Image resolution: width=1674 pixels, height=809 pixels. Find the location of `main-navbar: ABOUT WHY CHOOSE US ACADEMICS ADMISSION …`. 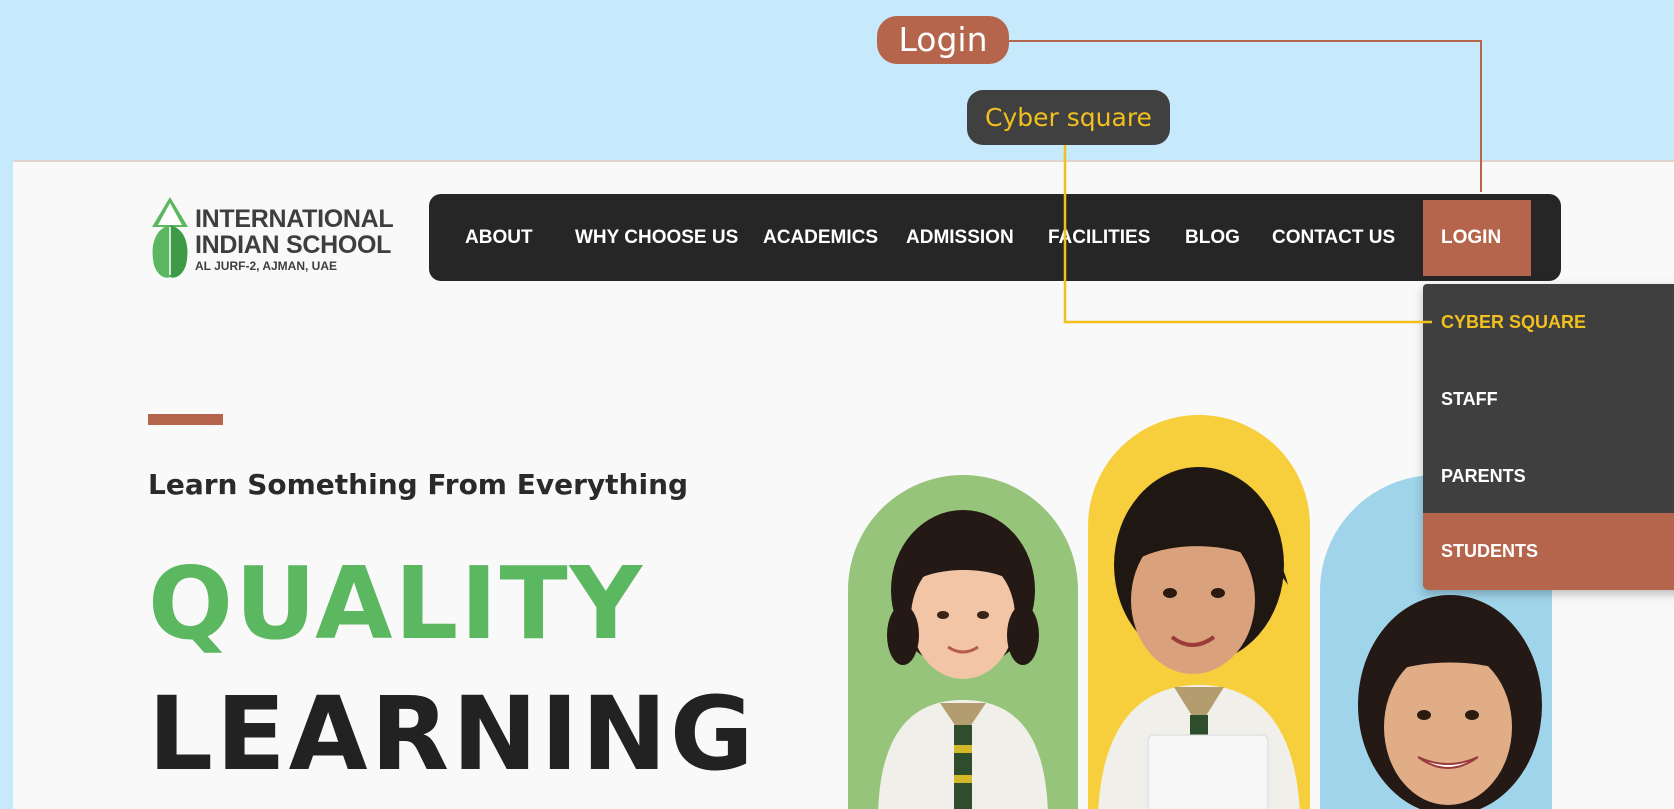

main-navbar: ABOUT WHY CHOOSE US ACADEMICS ADMISSION … is located at coordinates (995, 237).